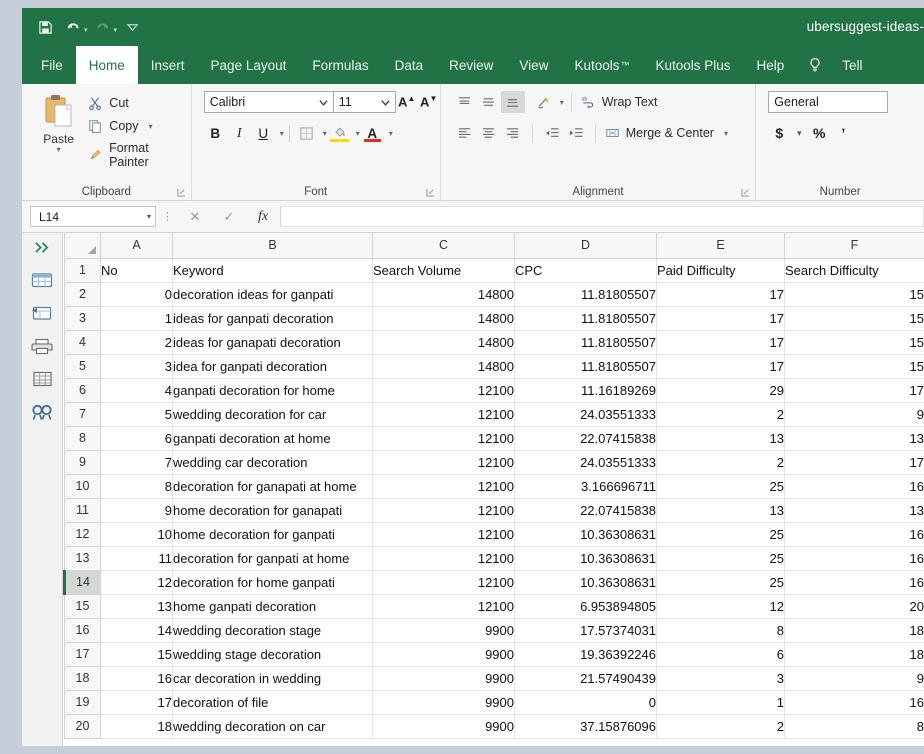 Image resolution: width=924 pixels, height=754 pixels. I want to click on font-dialog-launcher, so click(430, 192).